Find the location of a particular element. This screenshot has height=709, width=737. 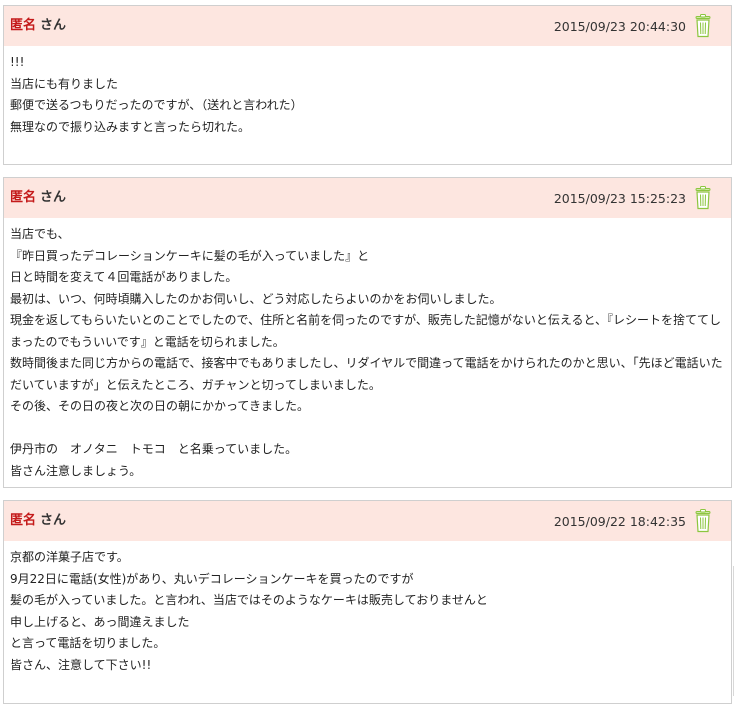

post-line: 伊丹市の オノタニ トモコ と名乗っていました。 is located at coordinates (154, 449).